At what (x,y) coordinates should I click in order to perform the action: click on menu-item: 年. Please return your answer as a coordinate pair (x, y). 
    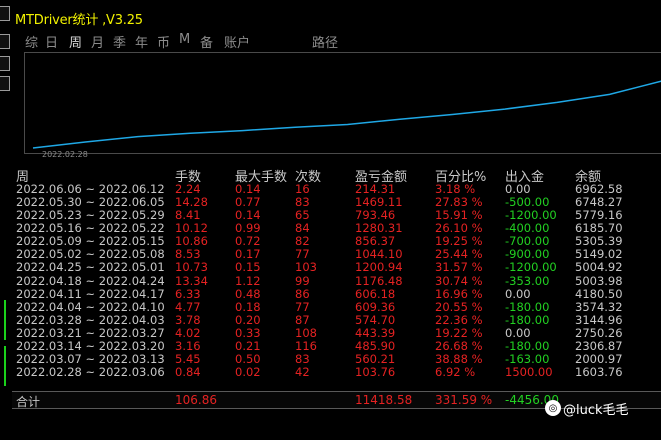
    Looking at the image, I should click on (141, 41).